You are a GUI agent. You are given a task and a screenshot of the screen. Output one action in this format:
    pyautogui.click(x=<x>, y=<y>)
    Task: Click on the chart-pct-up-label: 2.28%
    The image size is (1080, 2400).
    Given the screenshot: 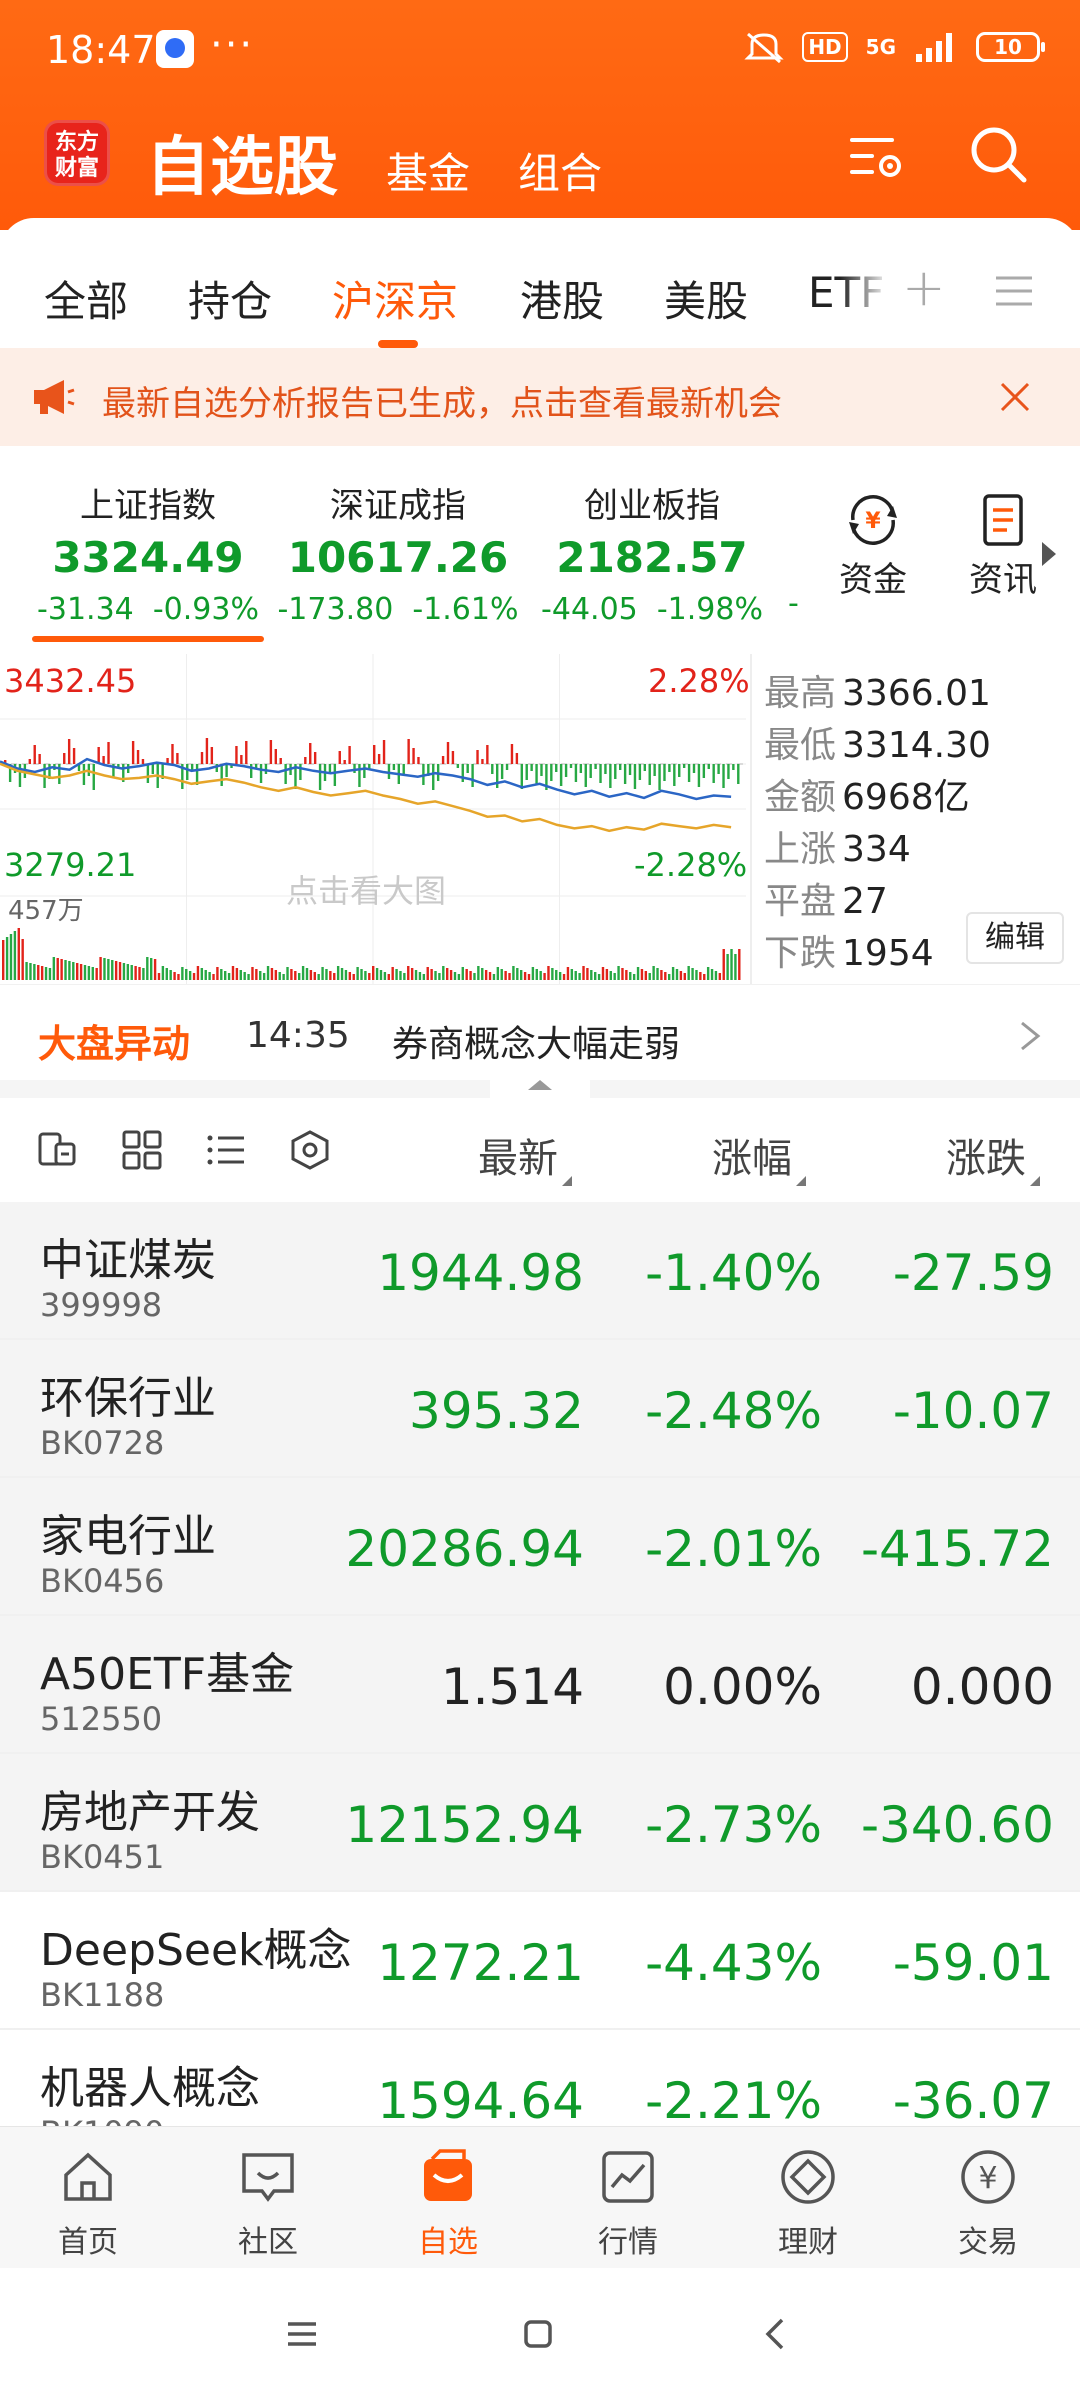 What is the action you would take?
    pyautogui.click(x=699, y=681)
    